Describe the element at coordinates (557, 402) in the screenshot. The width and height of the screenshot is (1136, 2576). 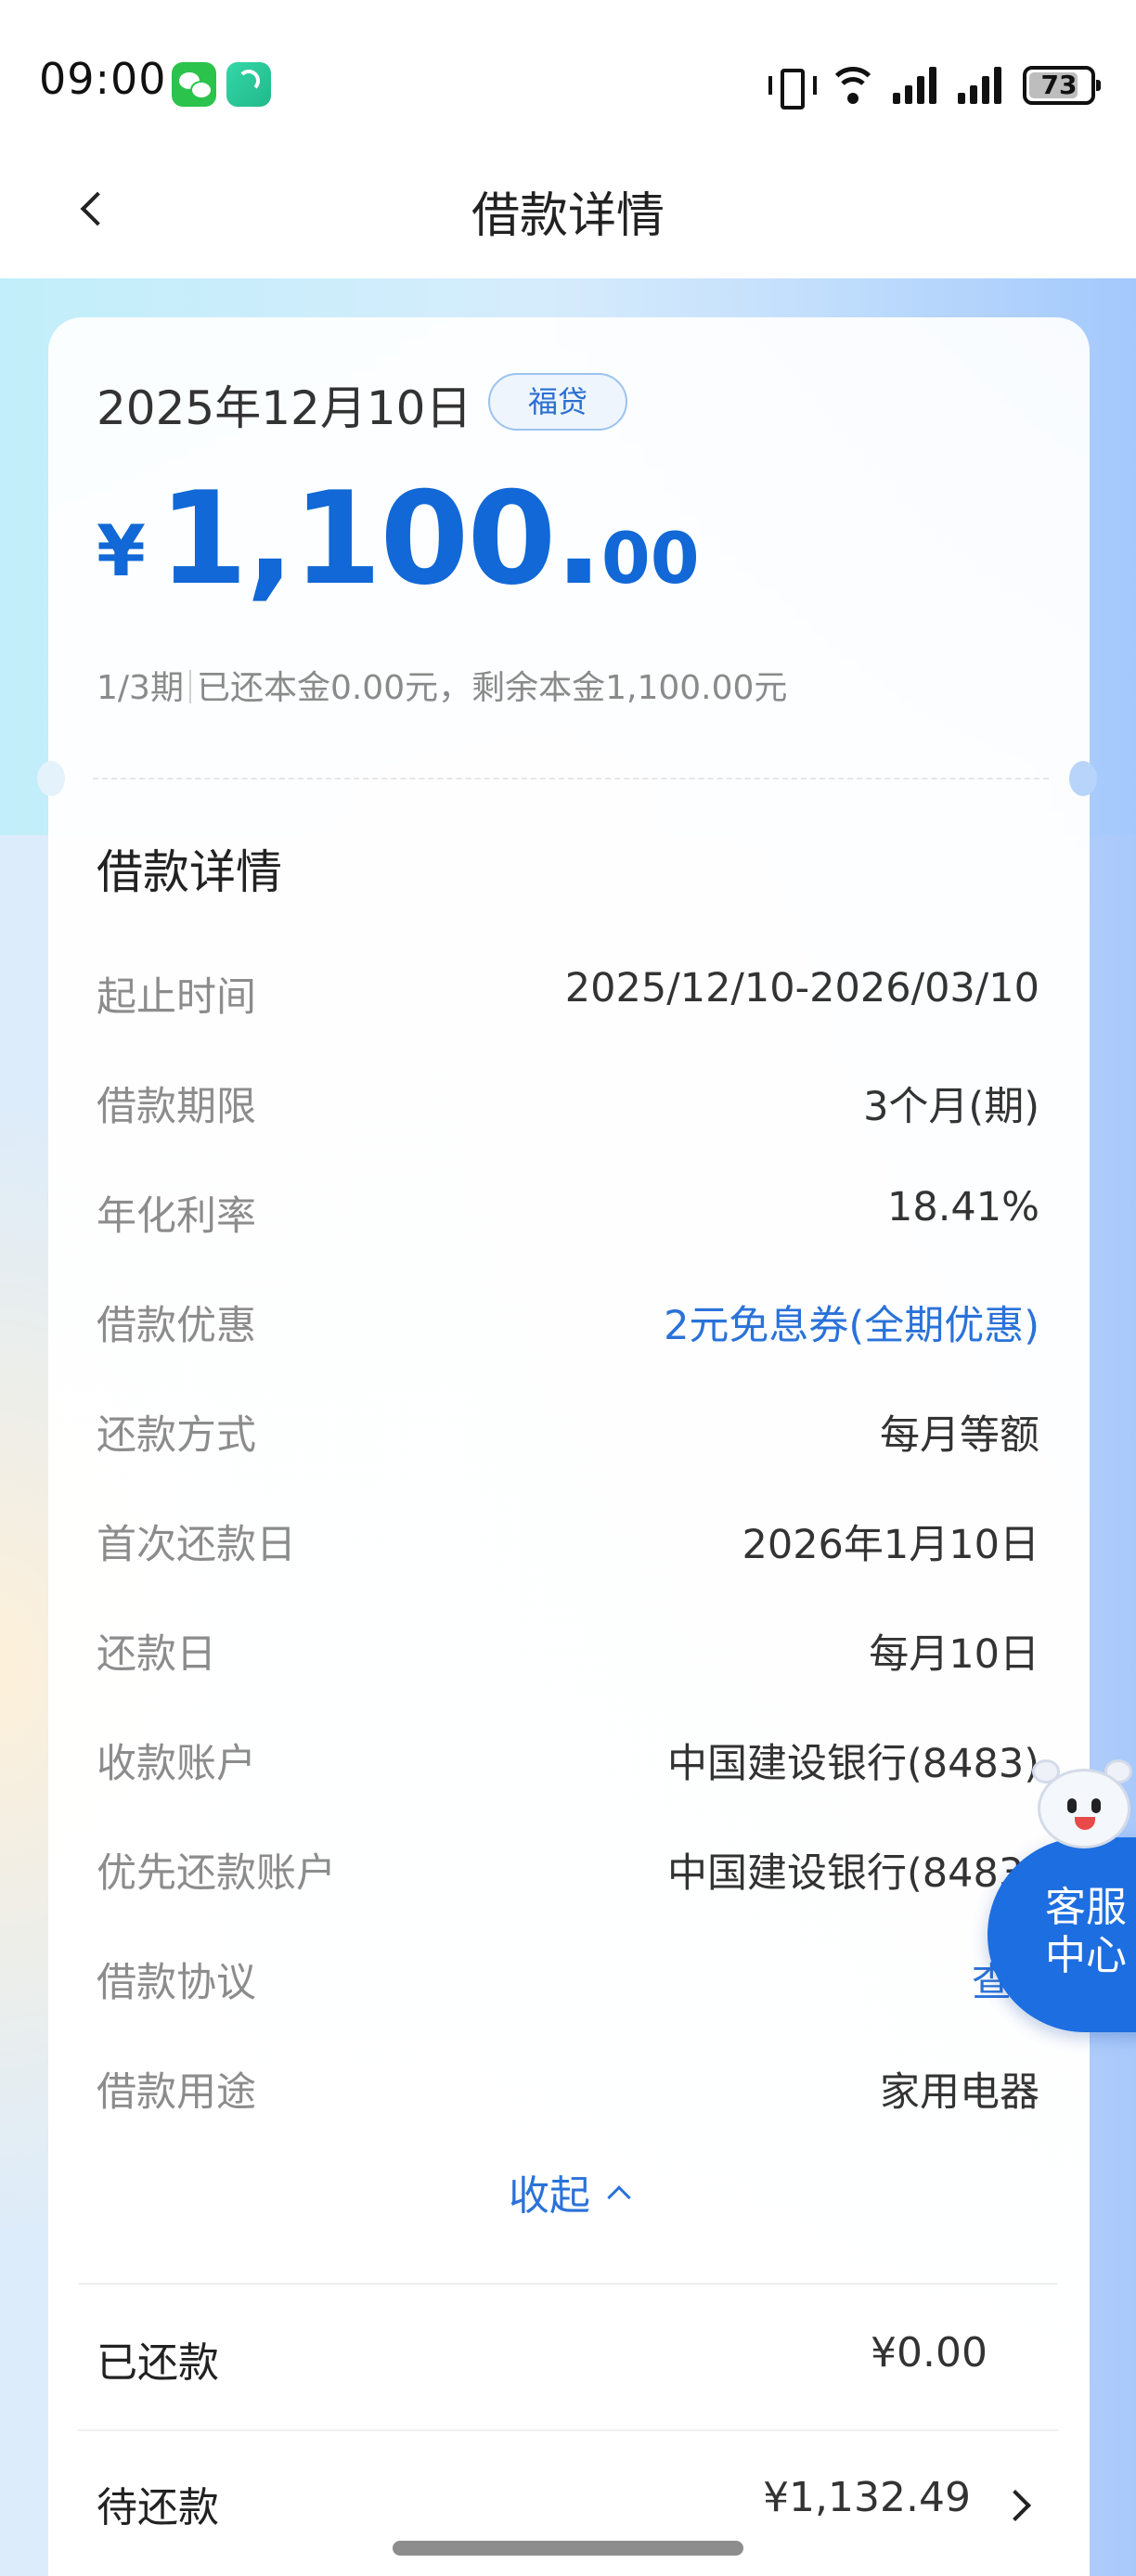
I see `product-badge: 福贷` at that location.